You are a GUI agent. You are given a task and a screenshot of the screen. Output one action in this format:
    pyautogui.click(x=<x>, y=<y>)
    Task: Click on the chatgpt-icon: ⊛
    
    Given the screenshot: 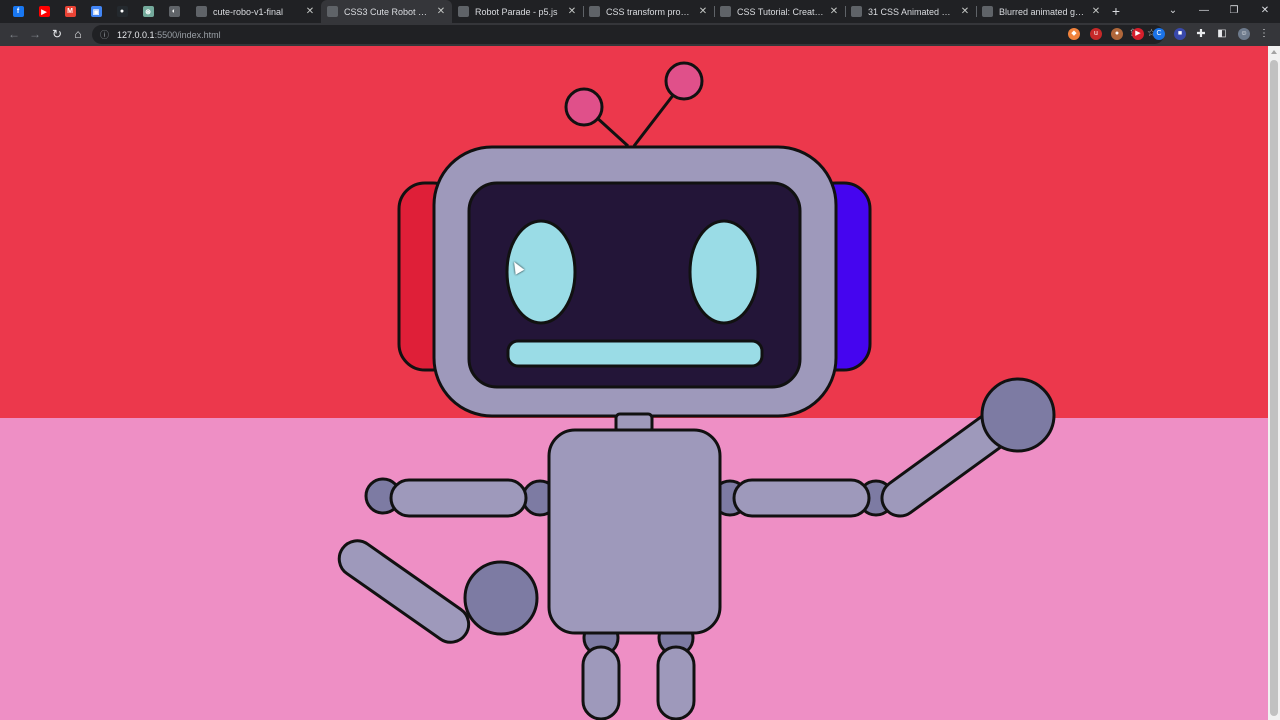 What is the action you would take?
    pyautogui.click(x=148, y=11)
    